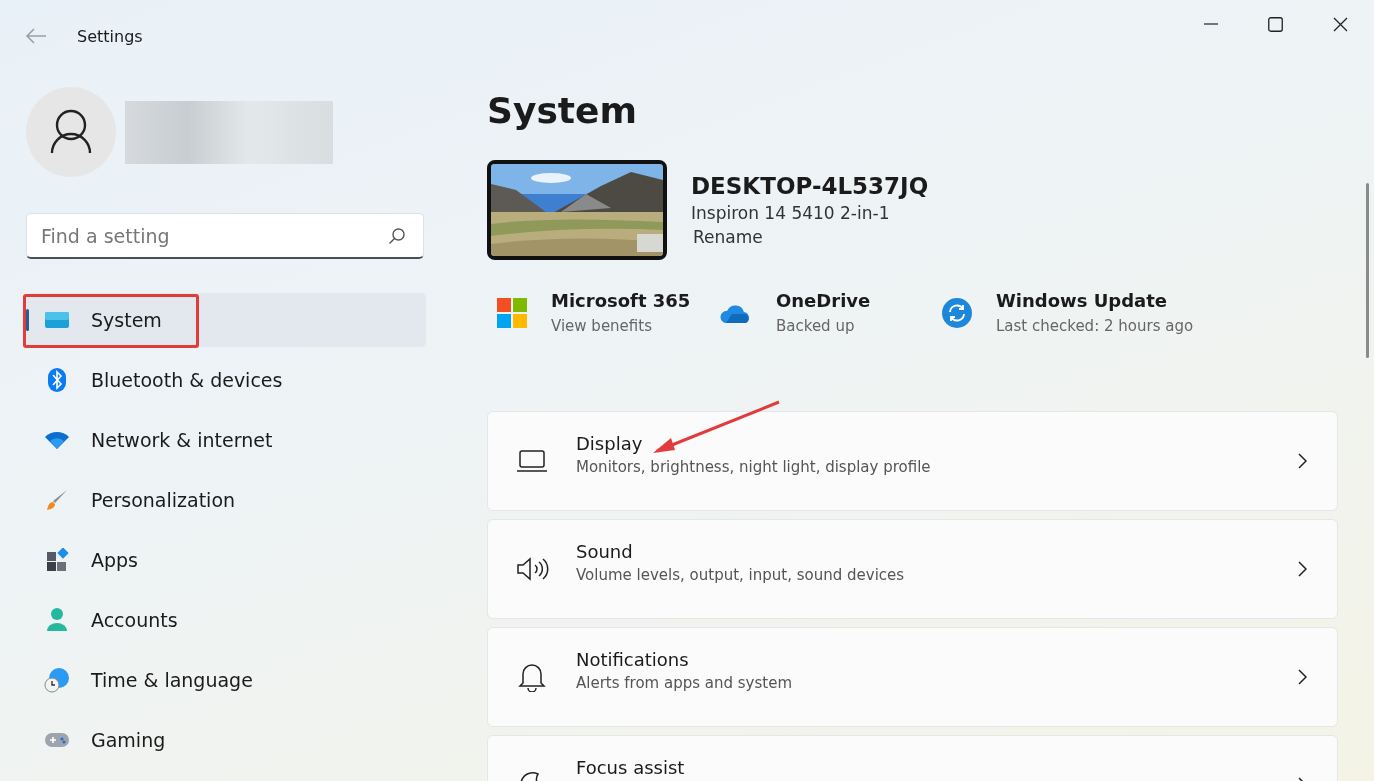  I want to click on device-model: Inspiron 14 5410 2-in-1, so click(791, 213).